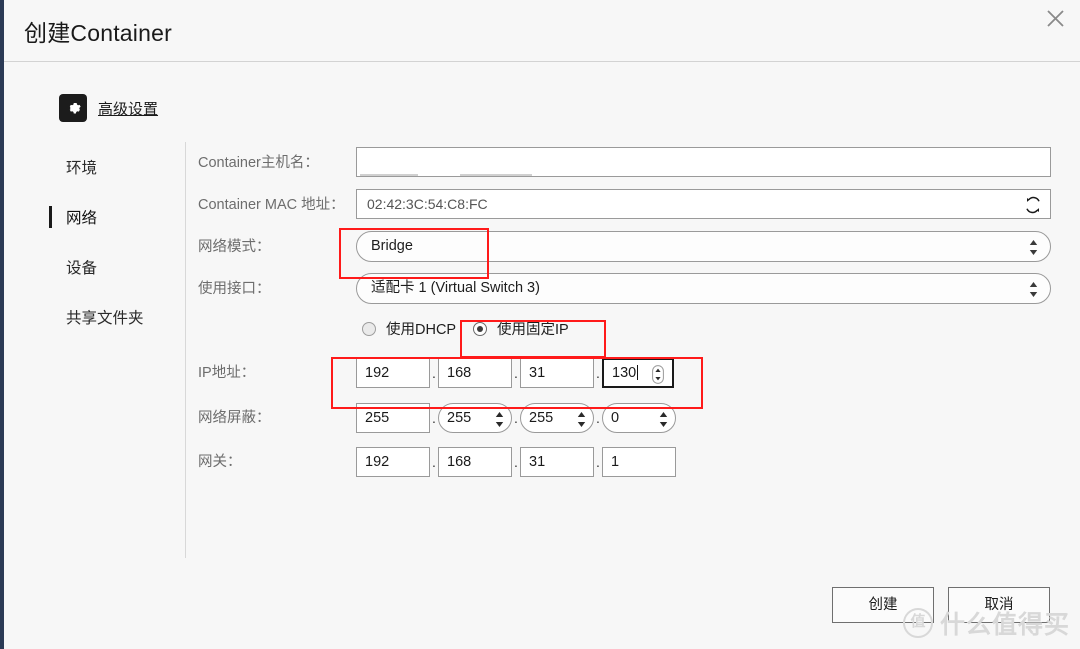 The width and height of the screenshot is (1080, 649). Describe the element at coordinates (557, 373) in the screenshot. I see `ip-octet-3: 31` at that location.